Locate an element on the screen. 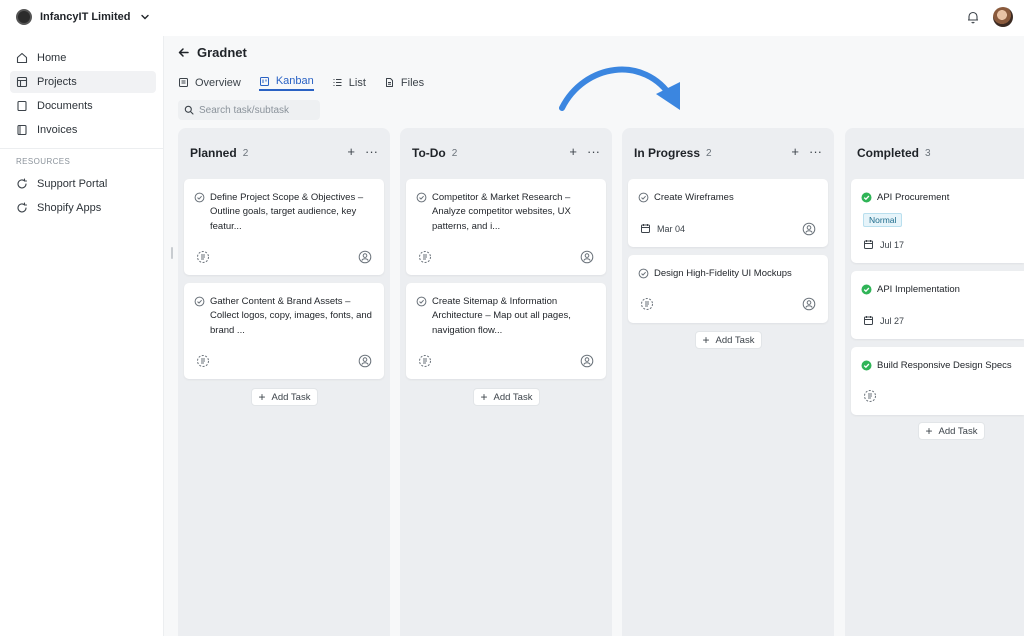 The height and width of the screenshot is (636, 1024). add-task-label: Add Task is located at coordinates (513, 397).